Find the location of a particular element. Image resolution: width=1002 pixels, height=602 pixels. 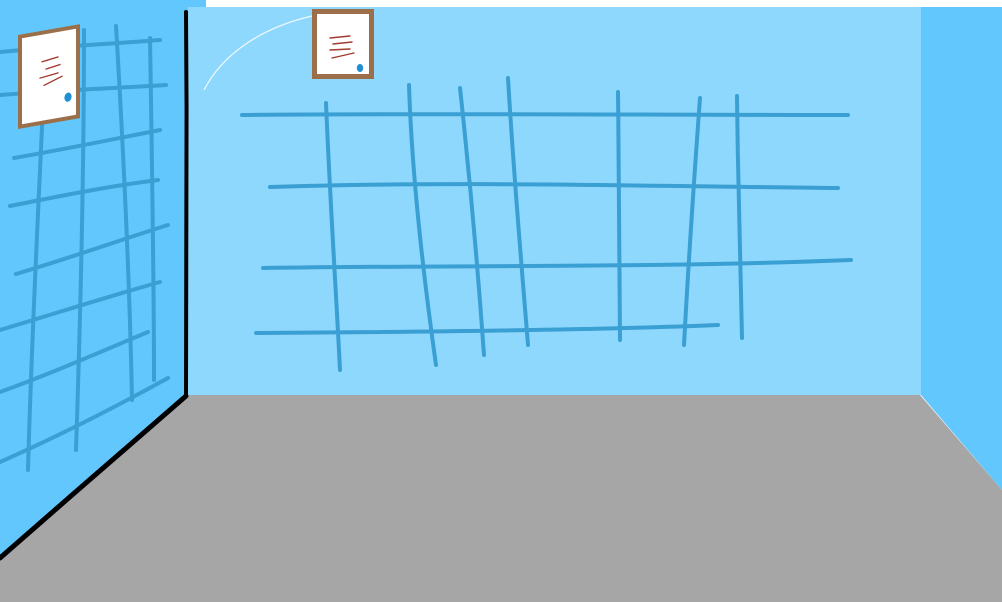

notice-board-back is located at coordinates (343, 44).